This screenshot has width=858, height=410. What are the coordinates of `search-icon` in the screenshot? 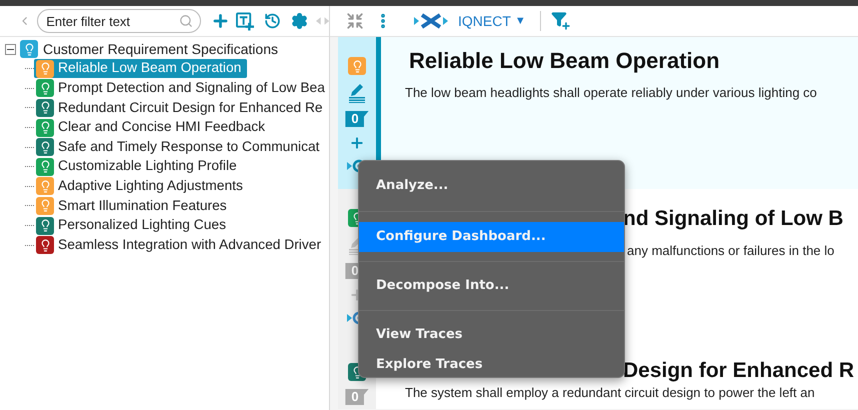 It's located at (185, 21).